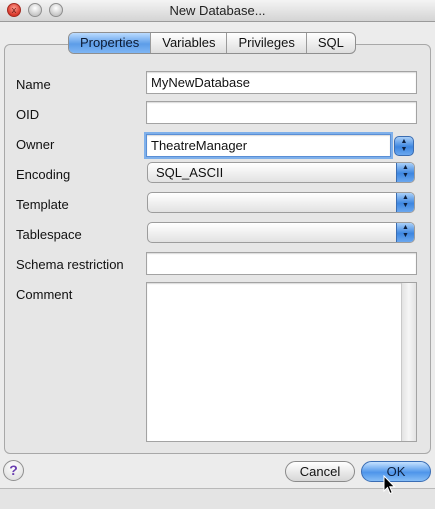 The width and height of the screenshot is (435, 509). I want to click on tab-bar: Properties Variables Privileges SQL, so click(212, 43).